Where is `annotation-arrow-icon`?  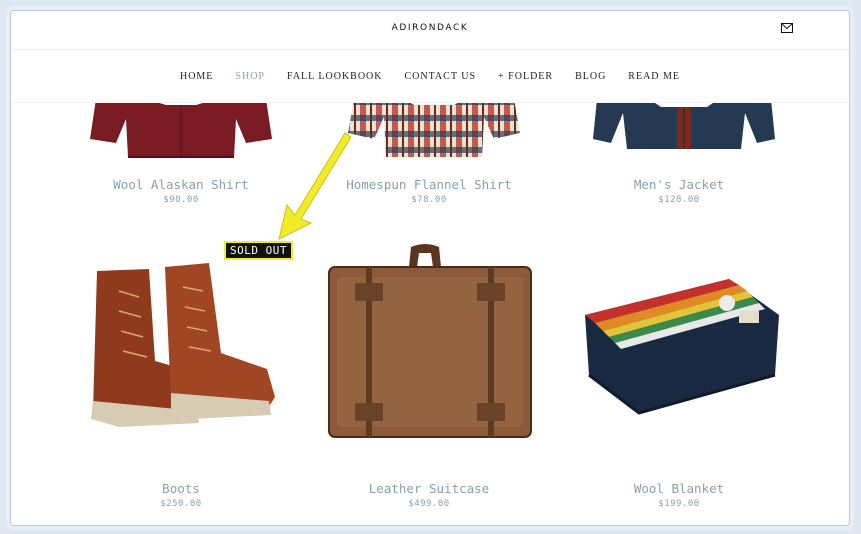
annotation-arrow-icon is located at coordinates (314, 186).